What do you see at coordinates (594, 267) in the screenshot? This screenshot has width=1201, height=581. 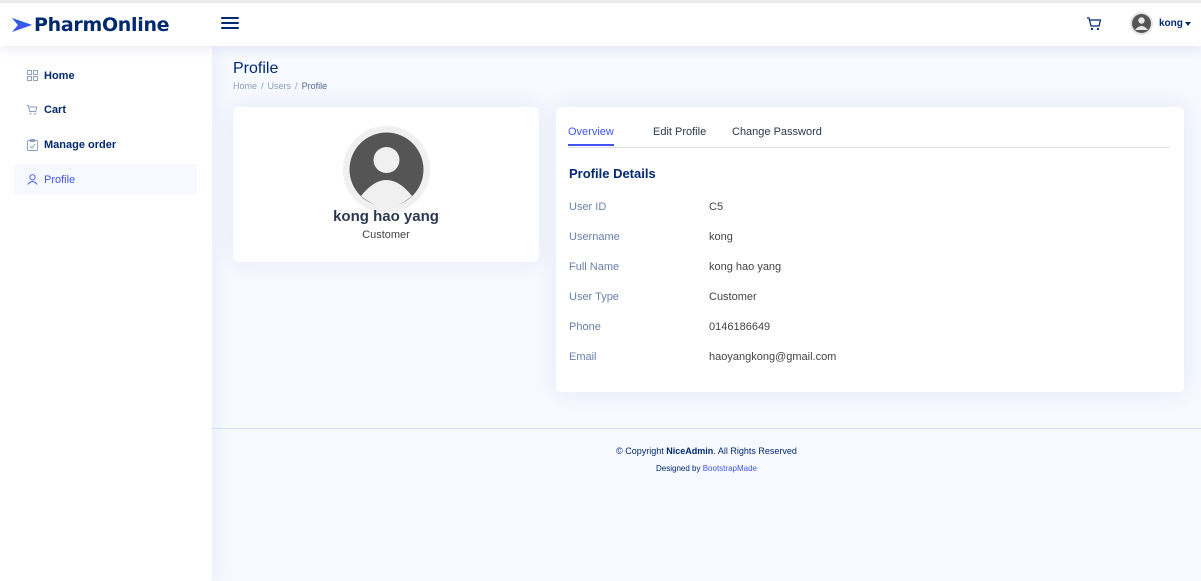 I see `detail-label: Full Name` at bounding box center [594, 267].